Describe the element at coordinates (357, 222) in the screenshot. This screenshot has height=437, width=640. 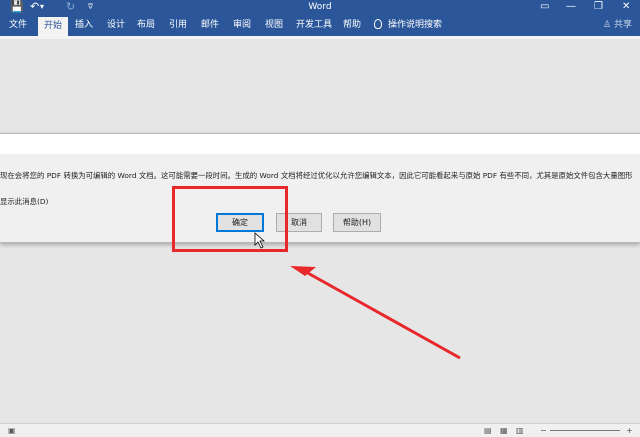
I see `help-button: 帮助(H)` at that location.